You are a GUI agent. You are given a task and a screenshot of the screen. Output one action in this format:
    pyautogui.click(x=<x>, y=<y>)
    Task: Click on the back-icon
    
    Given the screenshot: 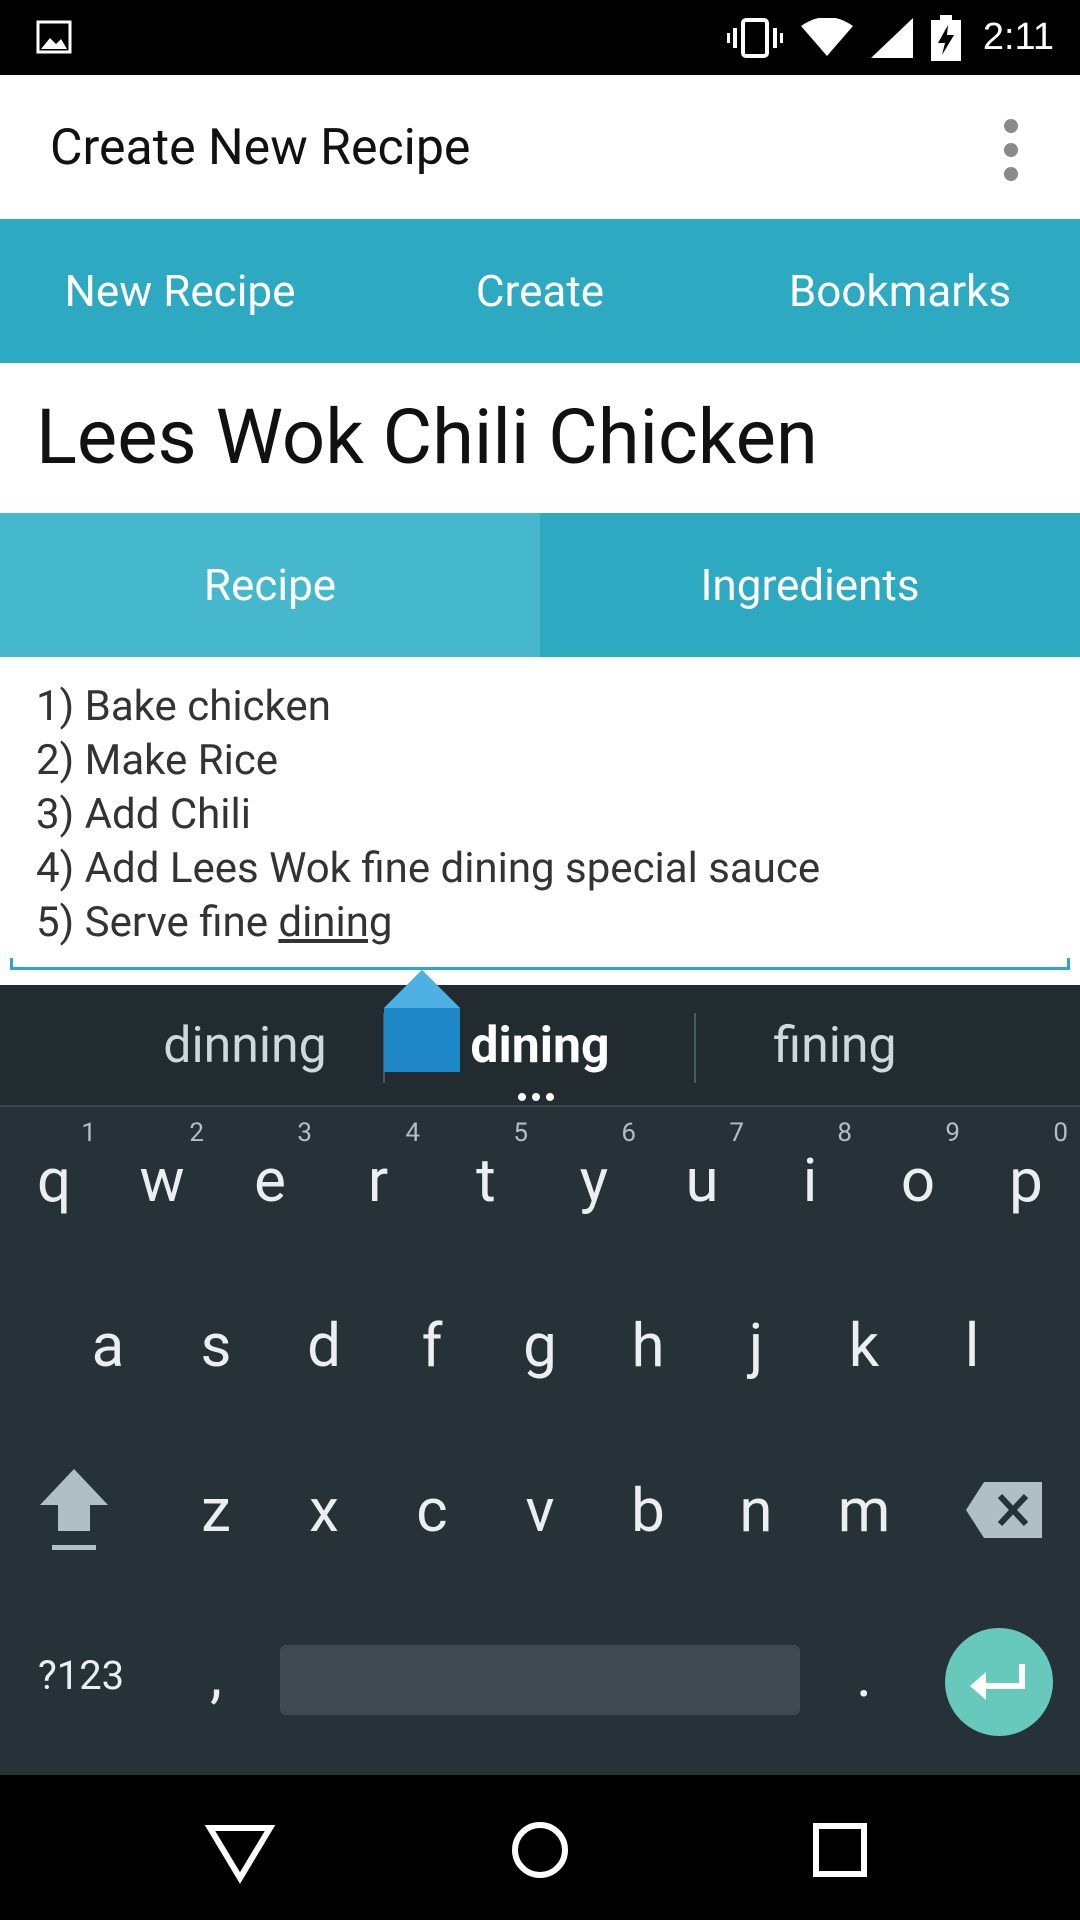 What is the action you would take?
    pyautogui.click(x=240, y=1850)
    